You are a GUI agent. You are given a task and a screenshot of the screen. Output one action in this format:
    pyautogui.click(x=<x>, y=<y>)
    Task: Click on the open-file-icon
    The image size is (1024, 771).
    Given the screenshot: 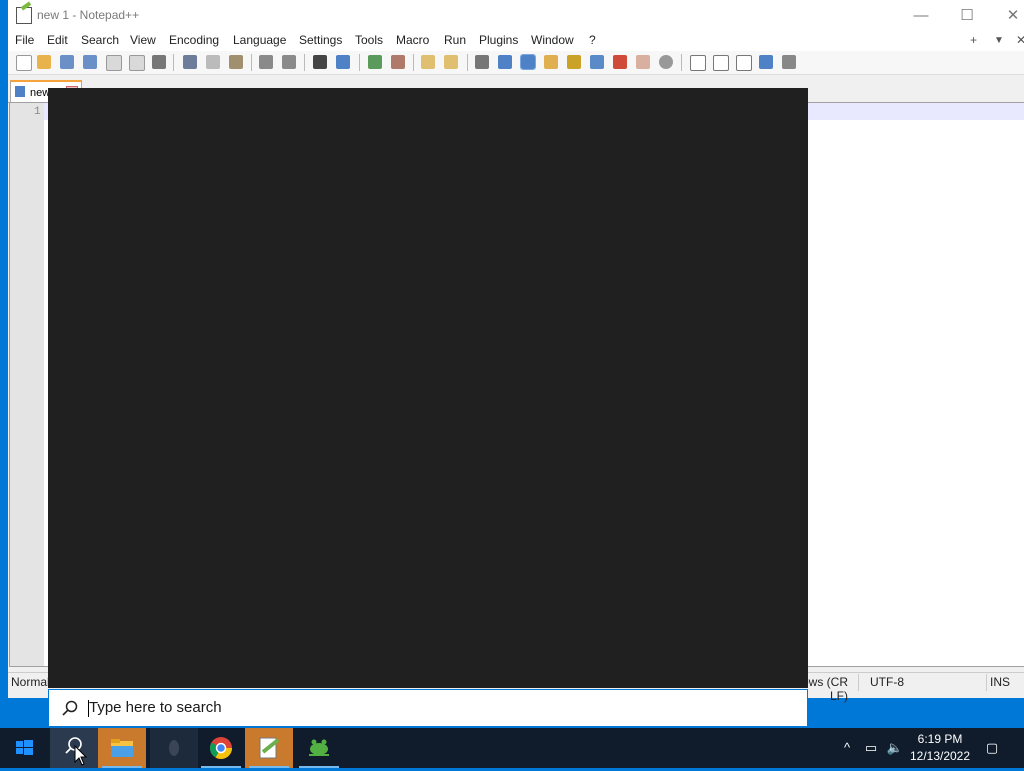 What is the action you would take?
    pyautogui.click(x=44, y=62)
    